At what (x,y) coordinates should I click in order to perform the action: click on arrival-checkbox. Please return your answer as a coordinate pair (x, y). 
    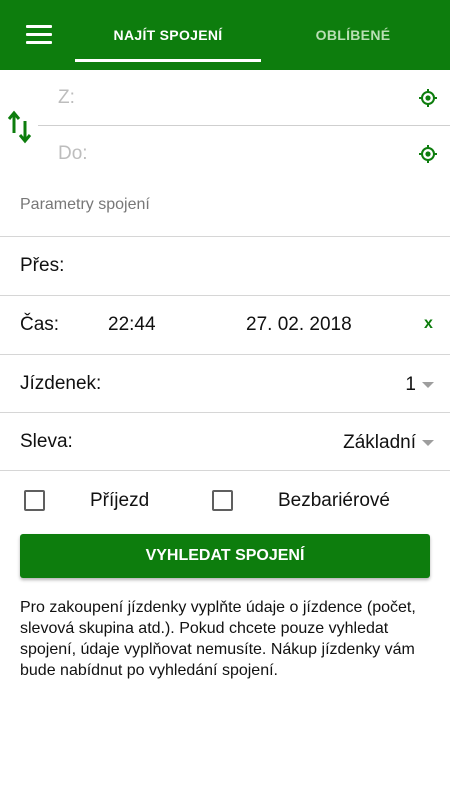
    Looking at the image, I should click on (34, 500).